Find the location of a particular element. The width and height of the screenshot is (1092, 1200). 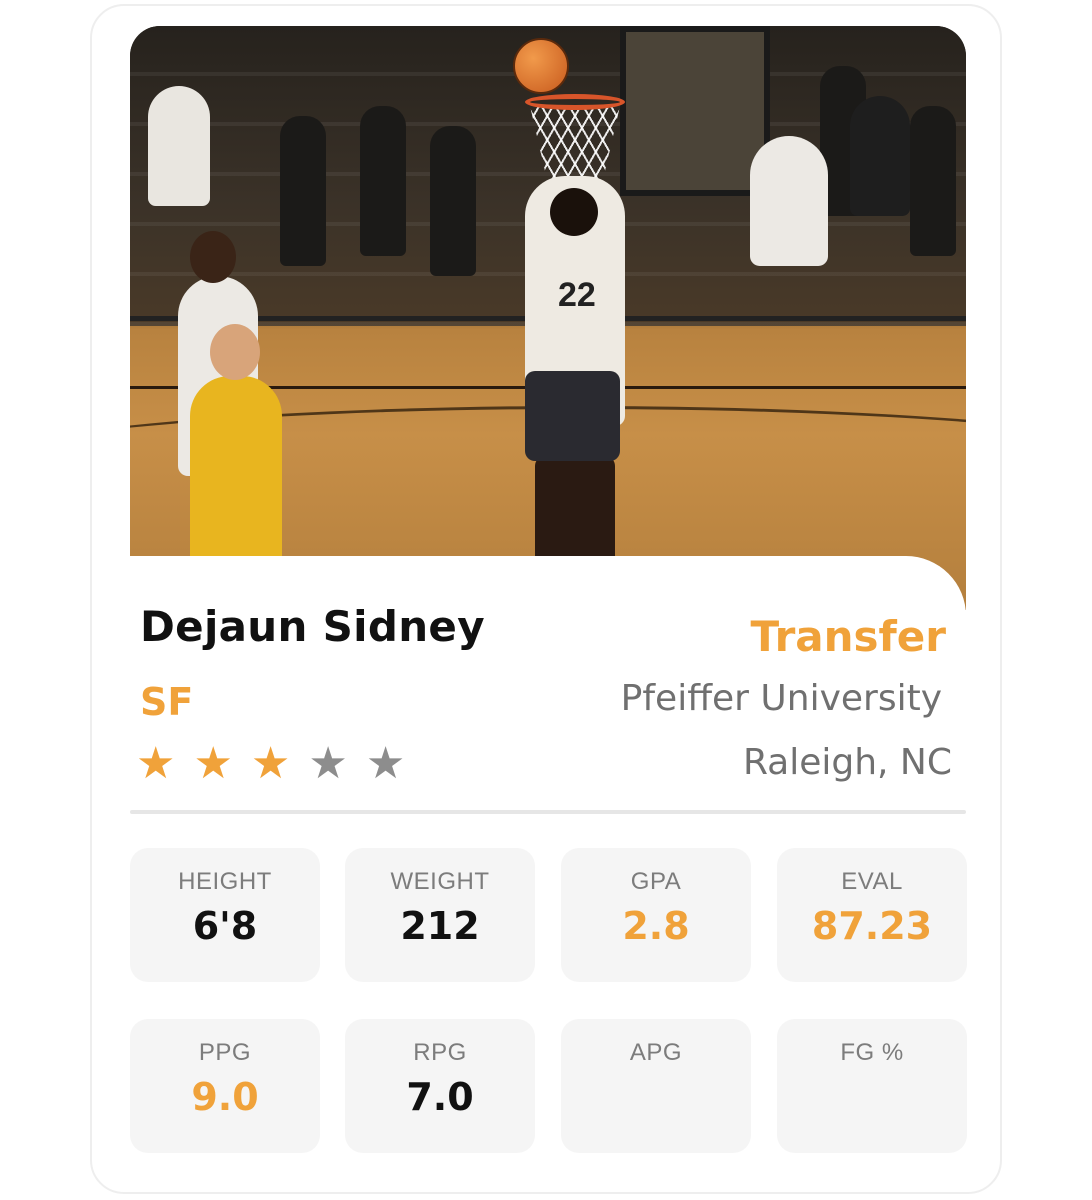

stat-rpg: RPG 7.0 is located at coordinates (440, 1086).